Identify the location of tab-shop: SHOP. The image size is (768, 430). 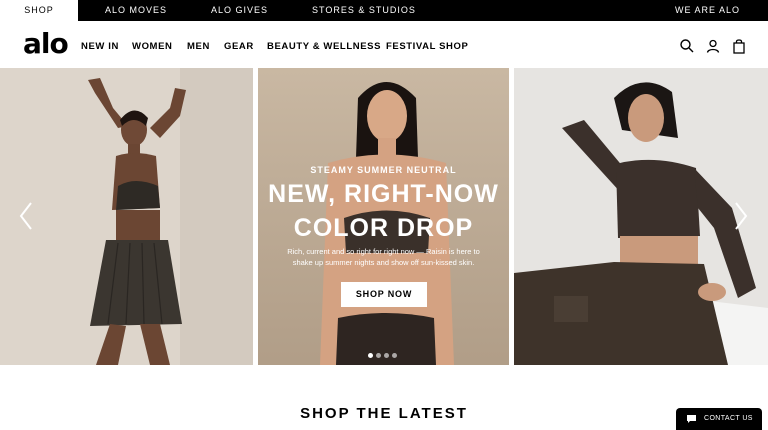
(39, 10).